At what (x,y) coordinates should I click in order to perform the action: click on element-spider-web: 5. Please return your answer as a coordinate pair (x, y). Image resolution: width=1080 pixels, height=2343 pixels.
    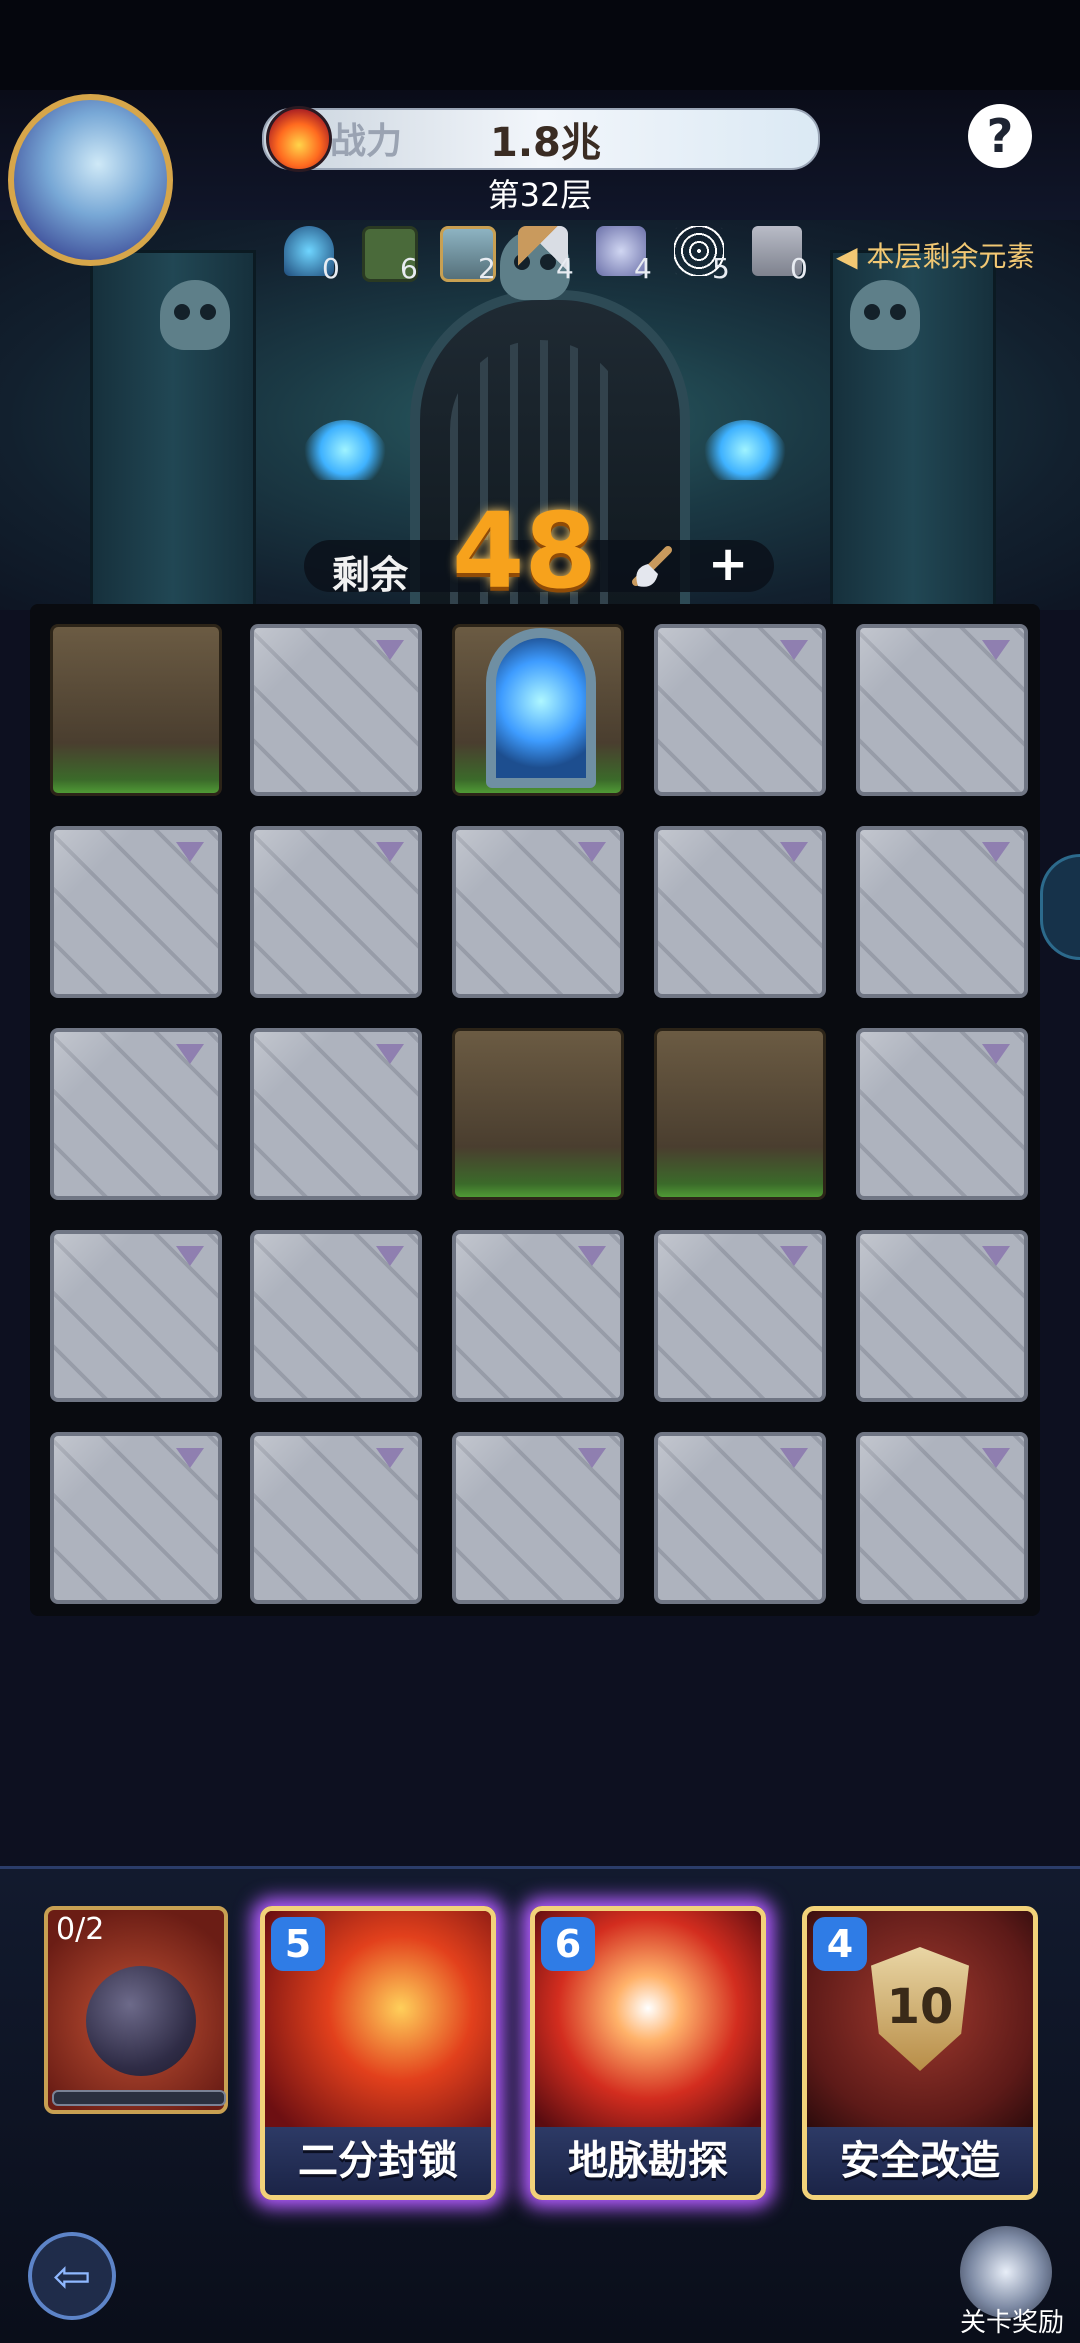
    Looking at the image, I should click on (706, 253).